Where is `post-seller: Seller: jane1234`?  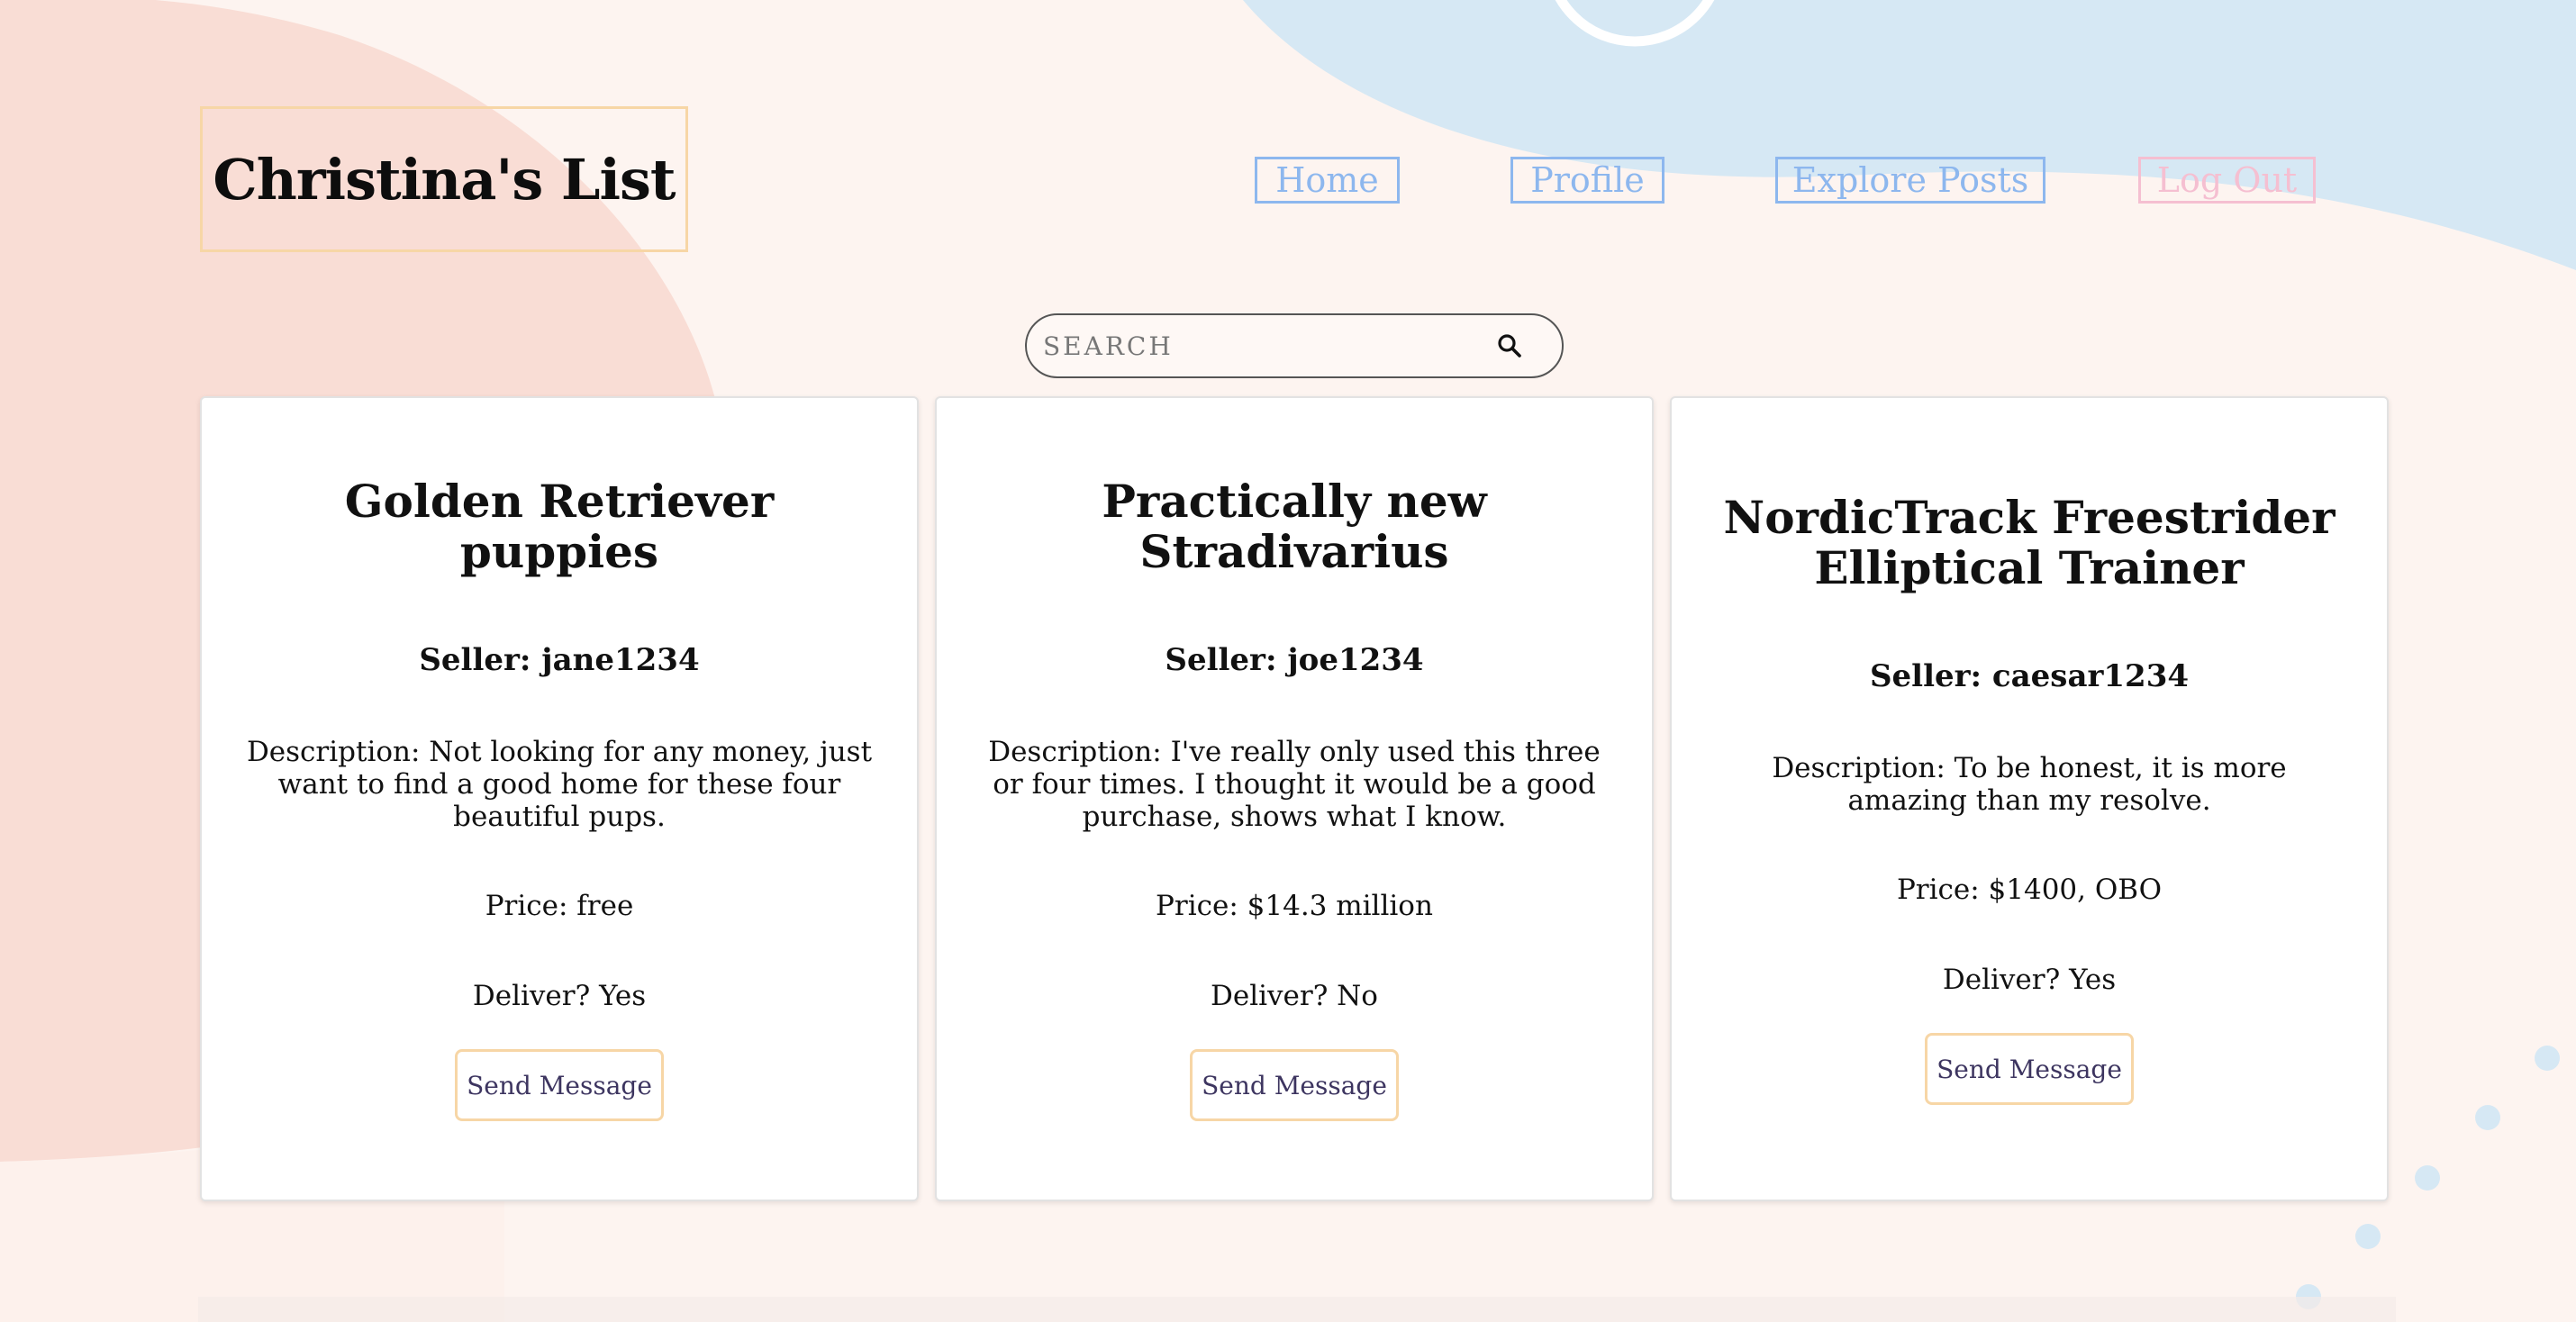 post-seller: Seller: jane1234 is located at coordinates (559, 660).